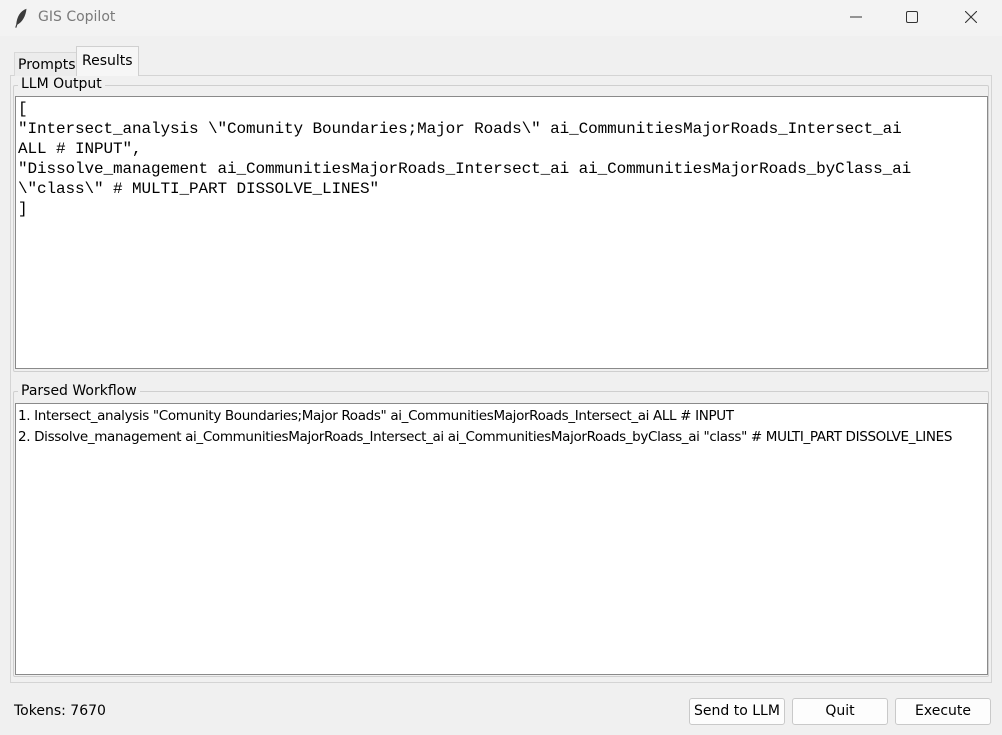  I want to click on maximize-icon, so click(912, 17).